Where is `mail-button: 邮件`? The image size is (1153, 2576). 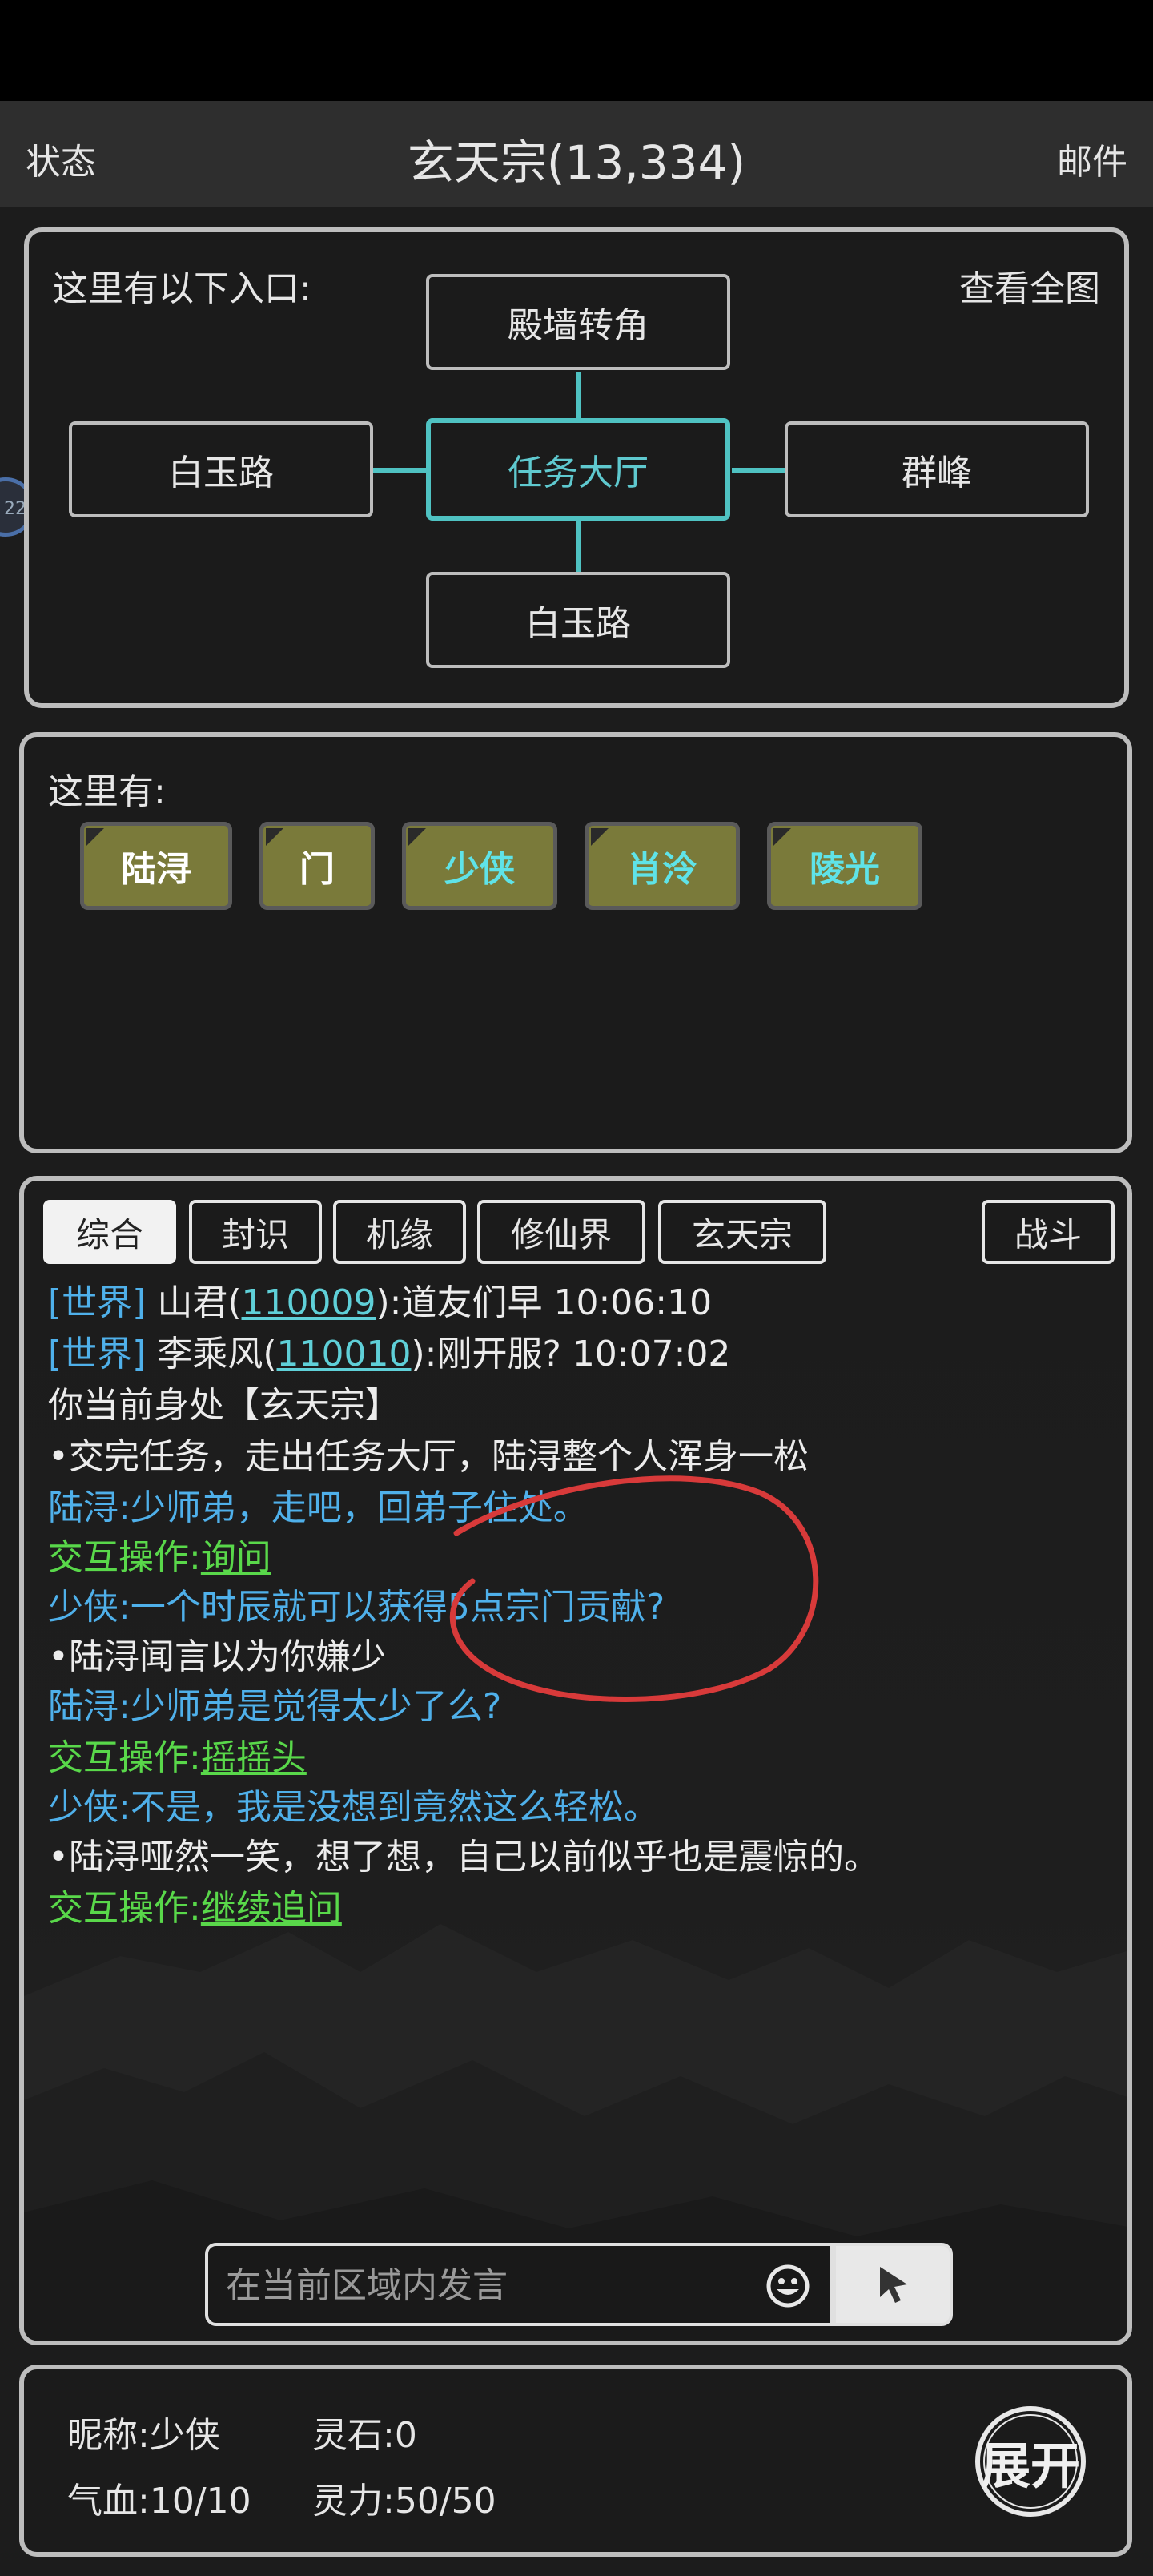
mail-button: 邮件 is located at coordinates (1092, 158).